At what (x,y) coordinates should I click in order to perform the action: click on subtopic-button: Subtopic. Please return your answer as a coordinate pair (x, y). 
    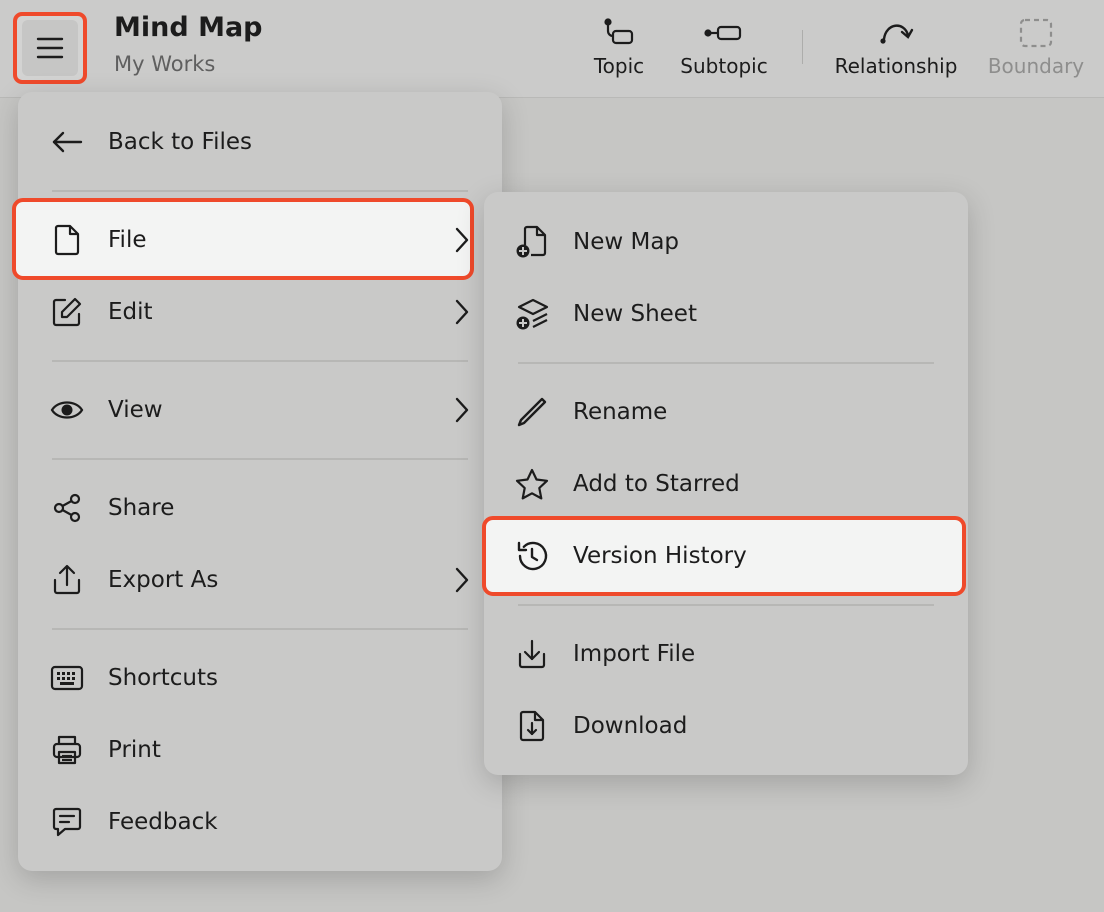
    Looking at the image, I should click on (724, 51).